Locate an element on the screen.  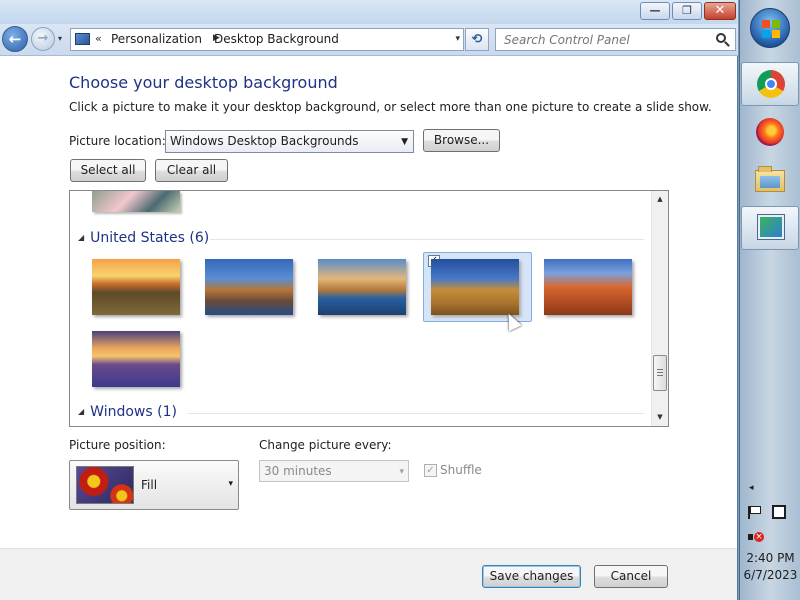
taskbar-firefox is located at coordinates (770, 132).